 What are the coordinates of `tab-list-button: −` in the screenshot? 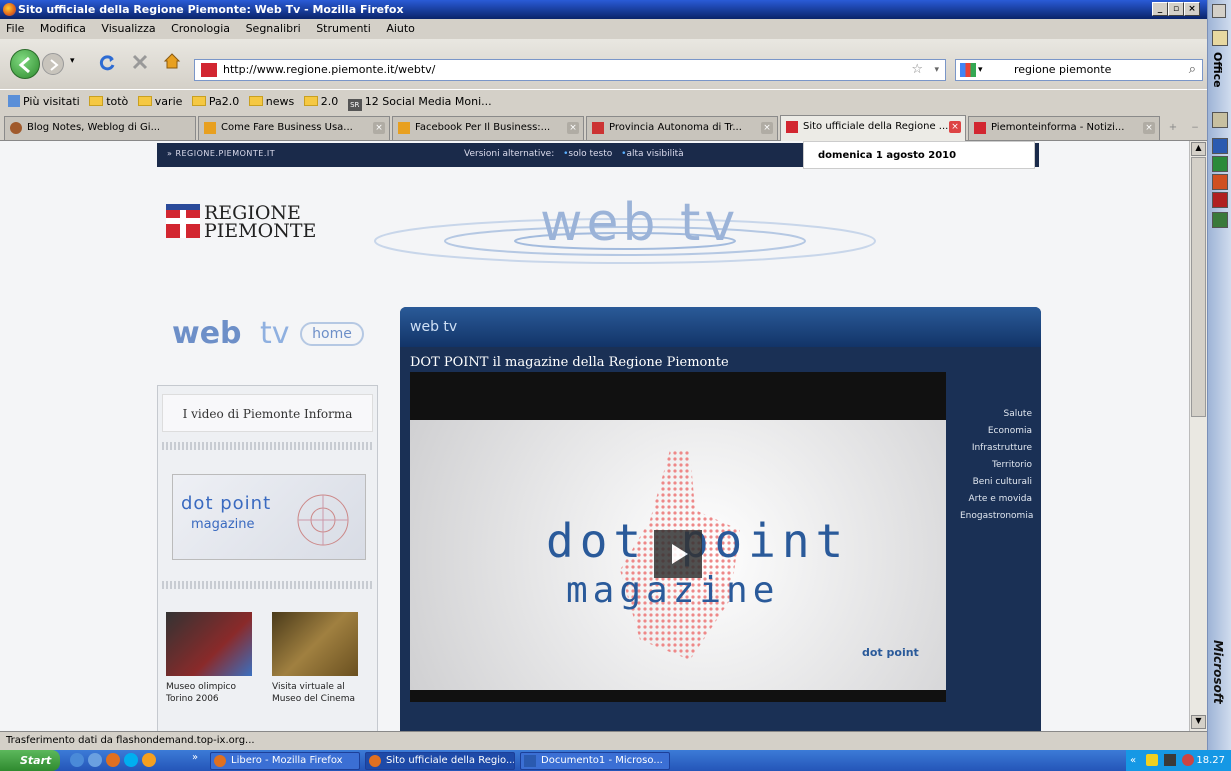 It's located at (1195, 128).